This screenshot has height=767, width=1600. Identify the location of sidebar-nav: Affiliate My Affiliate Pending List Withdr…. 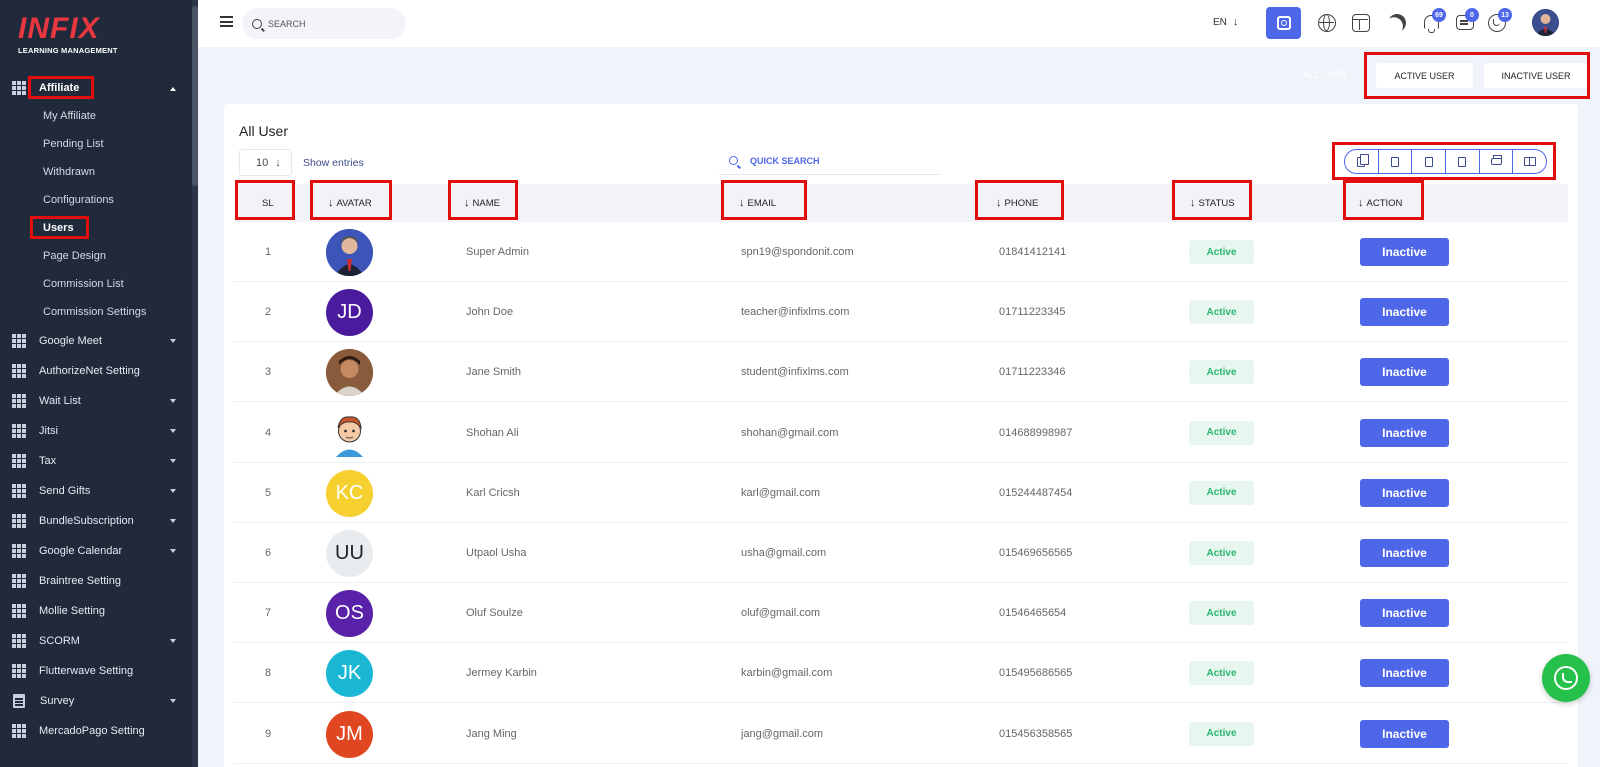
(96, 410).